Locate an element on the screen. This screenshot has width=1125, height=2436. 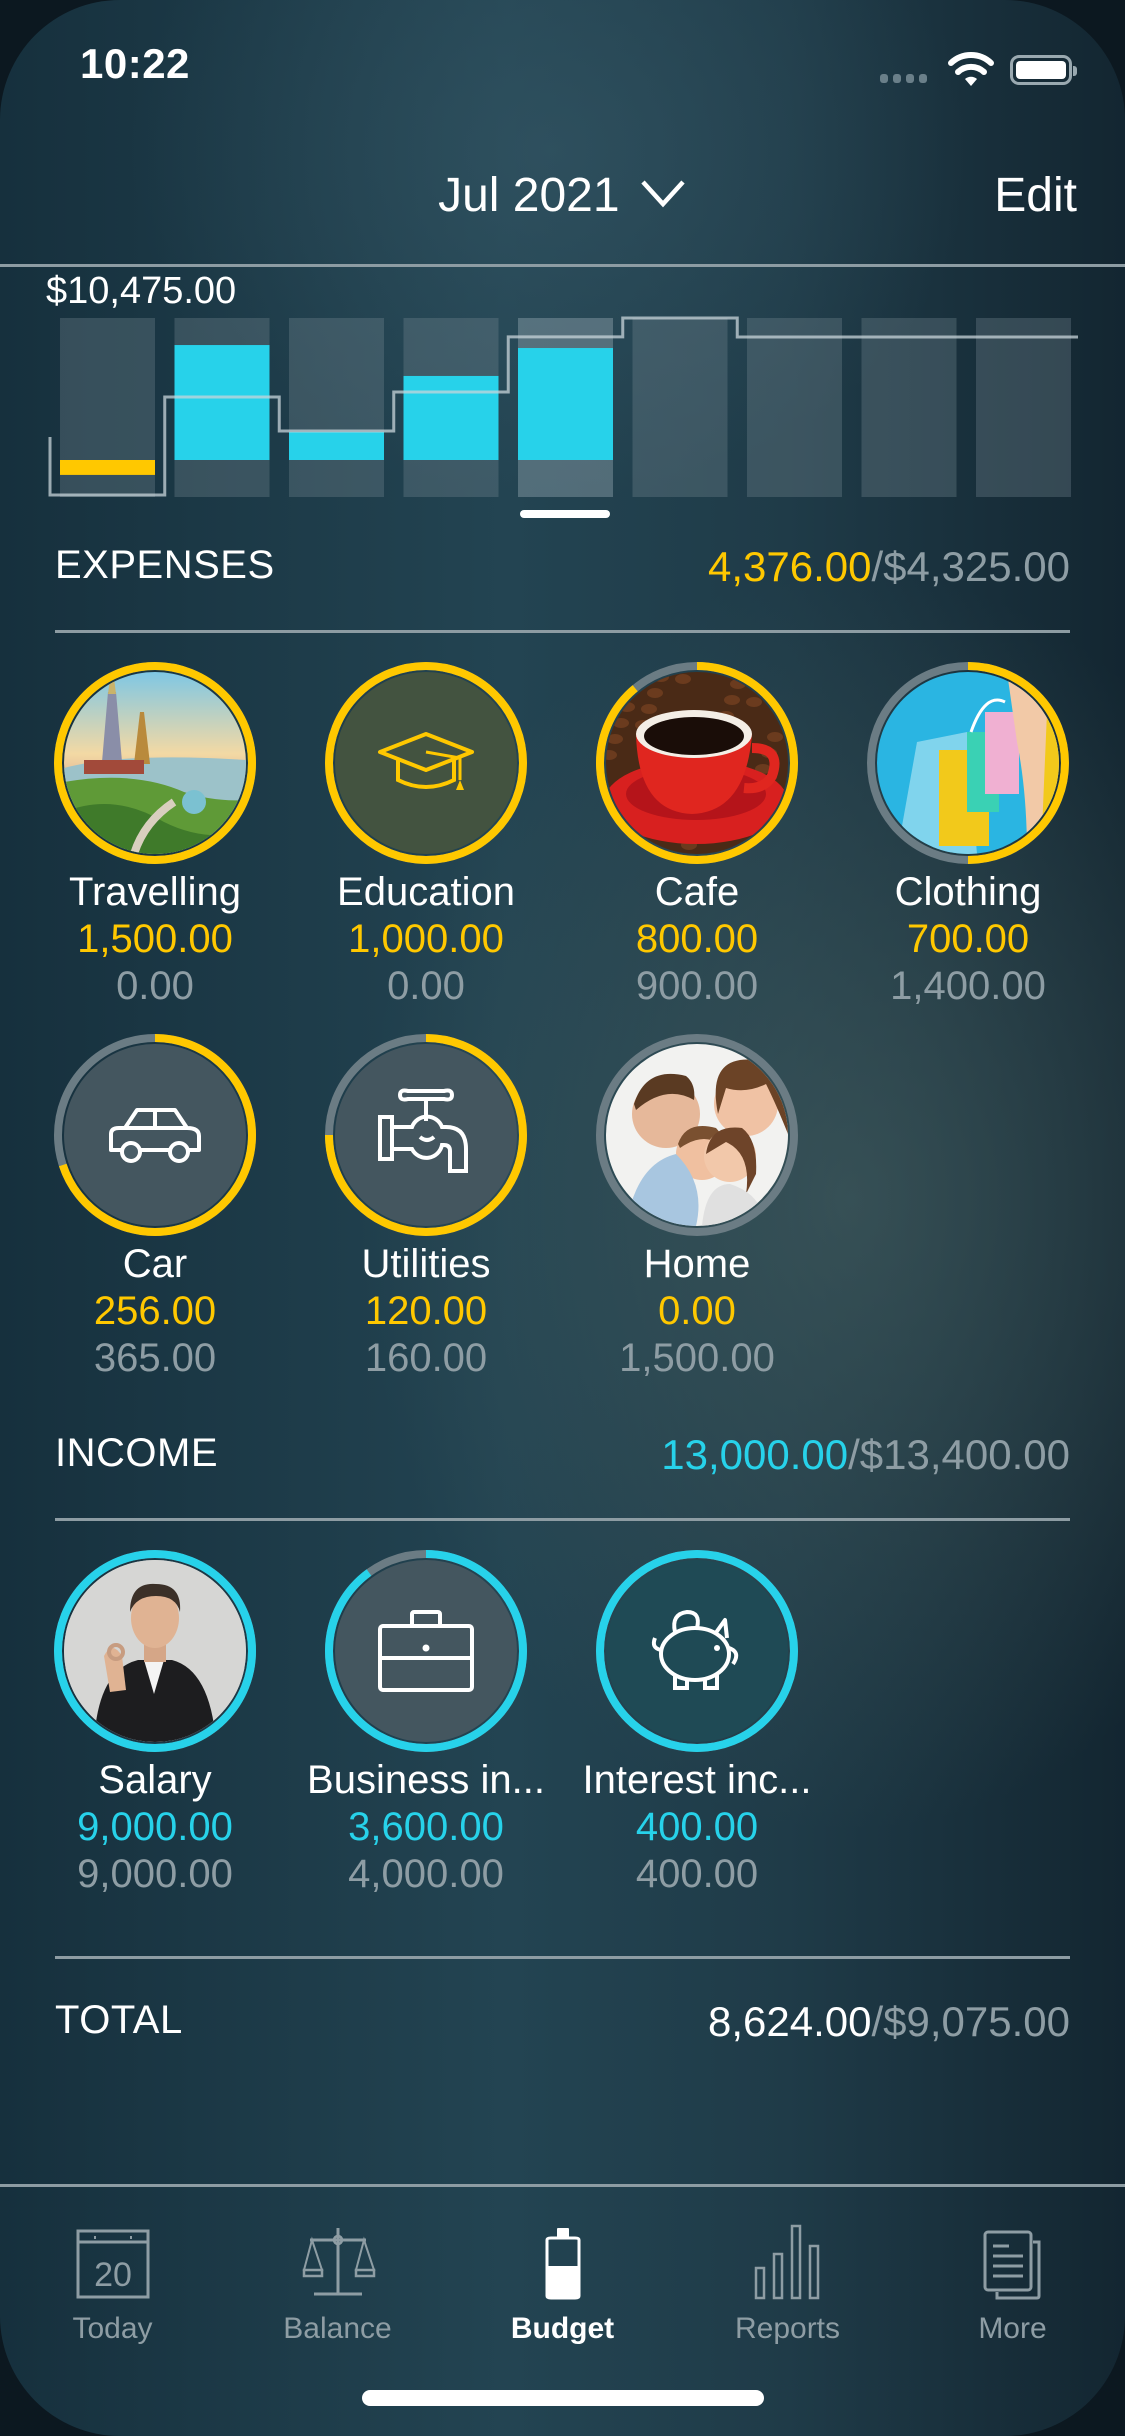
tab-budget: Budget is located at coordinates (562, 2270).